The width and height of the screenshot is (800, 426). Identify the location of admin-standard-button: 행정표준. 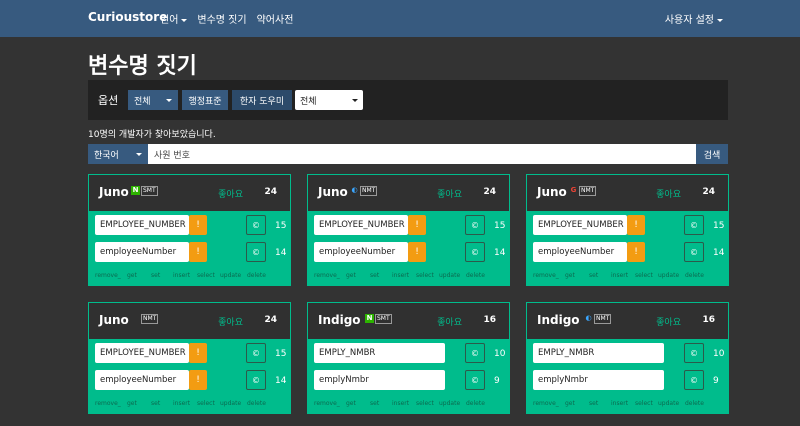
(205, 100).